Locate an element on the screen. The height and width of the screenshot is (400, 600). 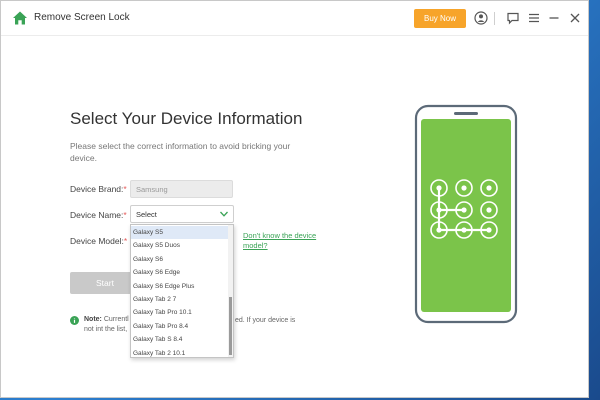
dropdown-item: Galaxy Tab 2 10.1 is located at coordinates (180, 353).